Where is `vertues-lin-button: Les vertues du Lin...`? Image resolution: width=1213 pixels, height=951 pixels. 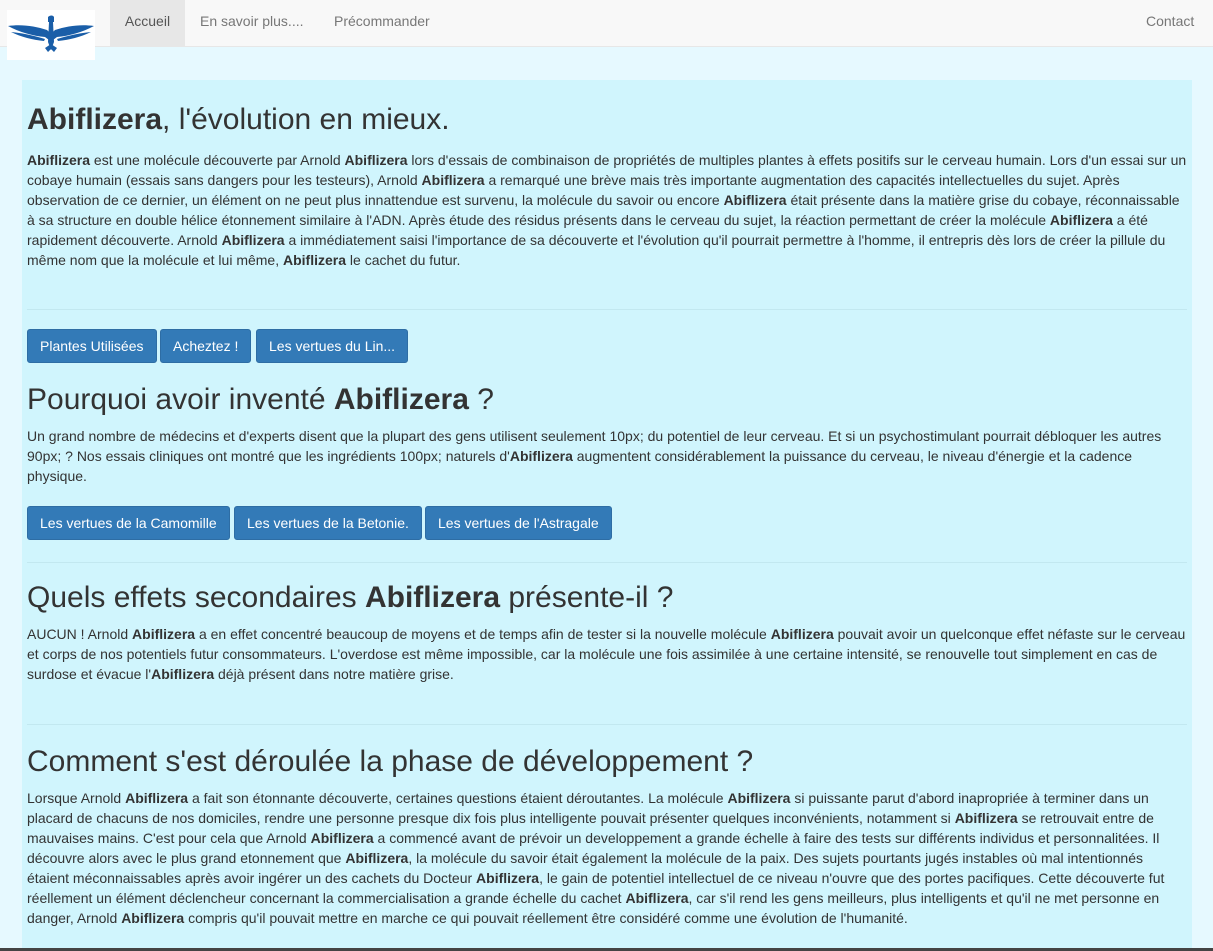 vertues-lin-button: Les vertues du Lin... is located at coordinates (332, 346).